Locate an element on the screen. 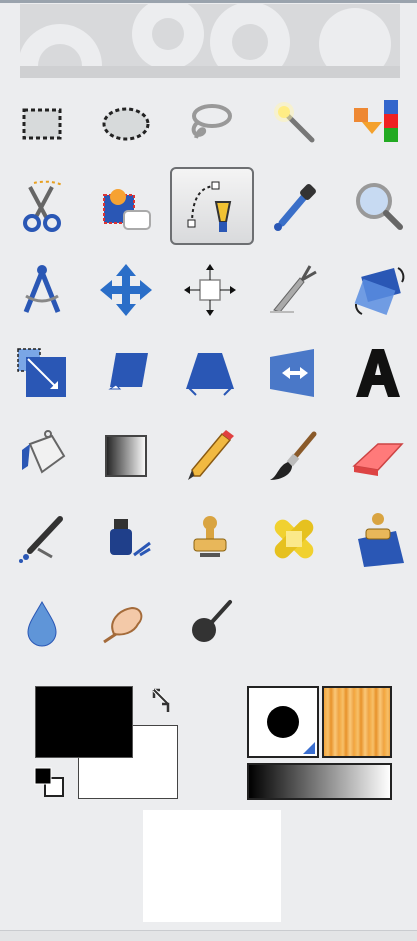 This screenshot has height=941, width=417. move-tool is located at coordinates (126, 290).